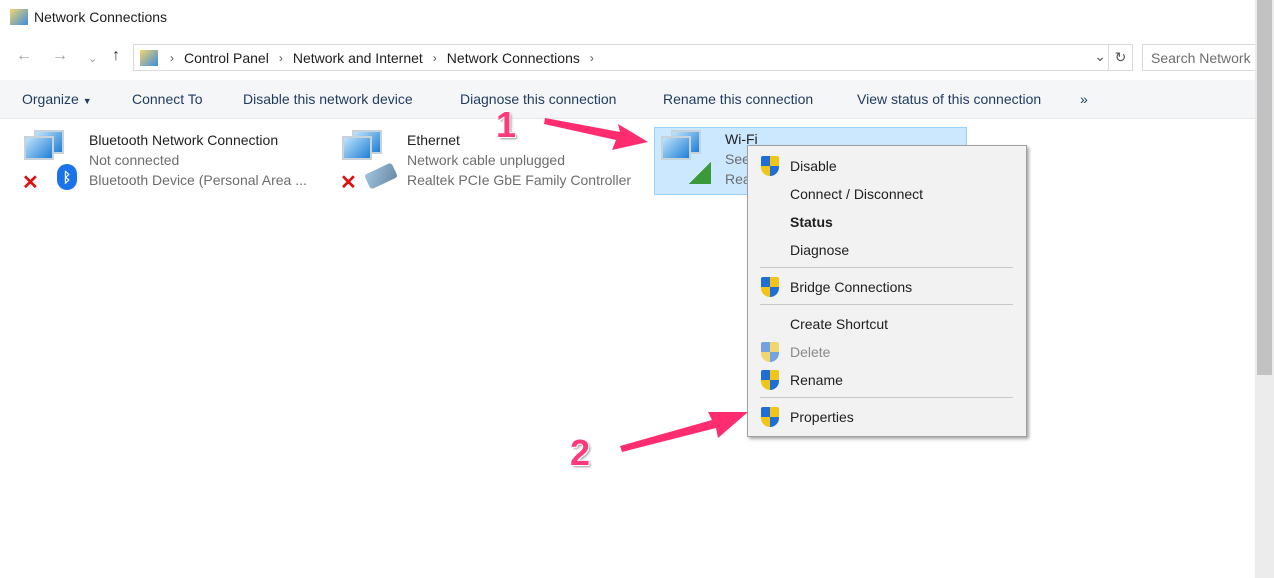  Describe the element at coordinates (646, 285) in the screenshot. I see `annotation-arrows` at that location.